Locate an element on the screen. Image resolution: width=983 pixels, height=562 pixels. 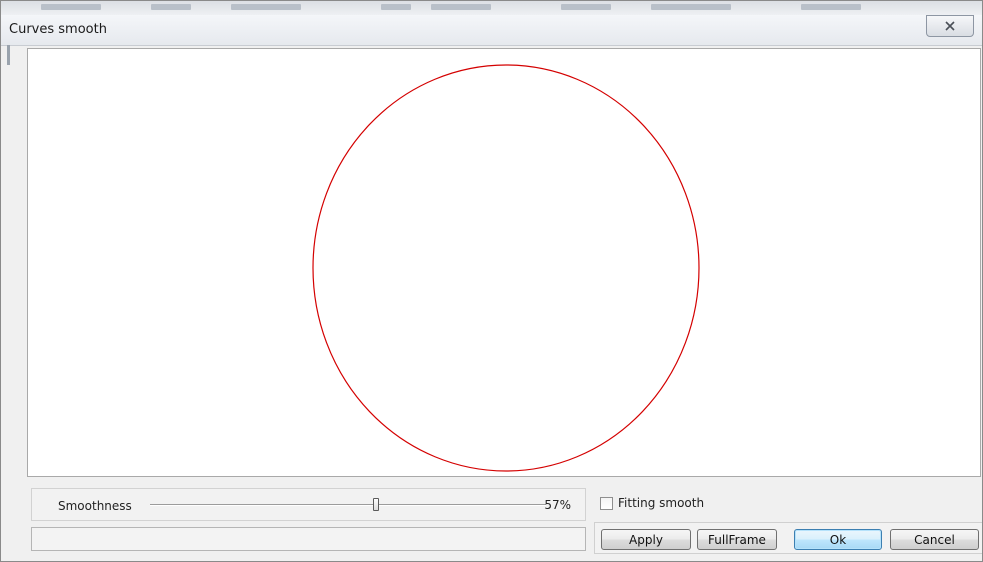
cancel-button: Cancel is located at coordinates (934, 539).